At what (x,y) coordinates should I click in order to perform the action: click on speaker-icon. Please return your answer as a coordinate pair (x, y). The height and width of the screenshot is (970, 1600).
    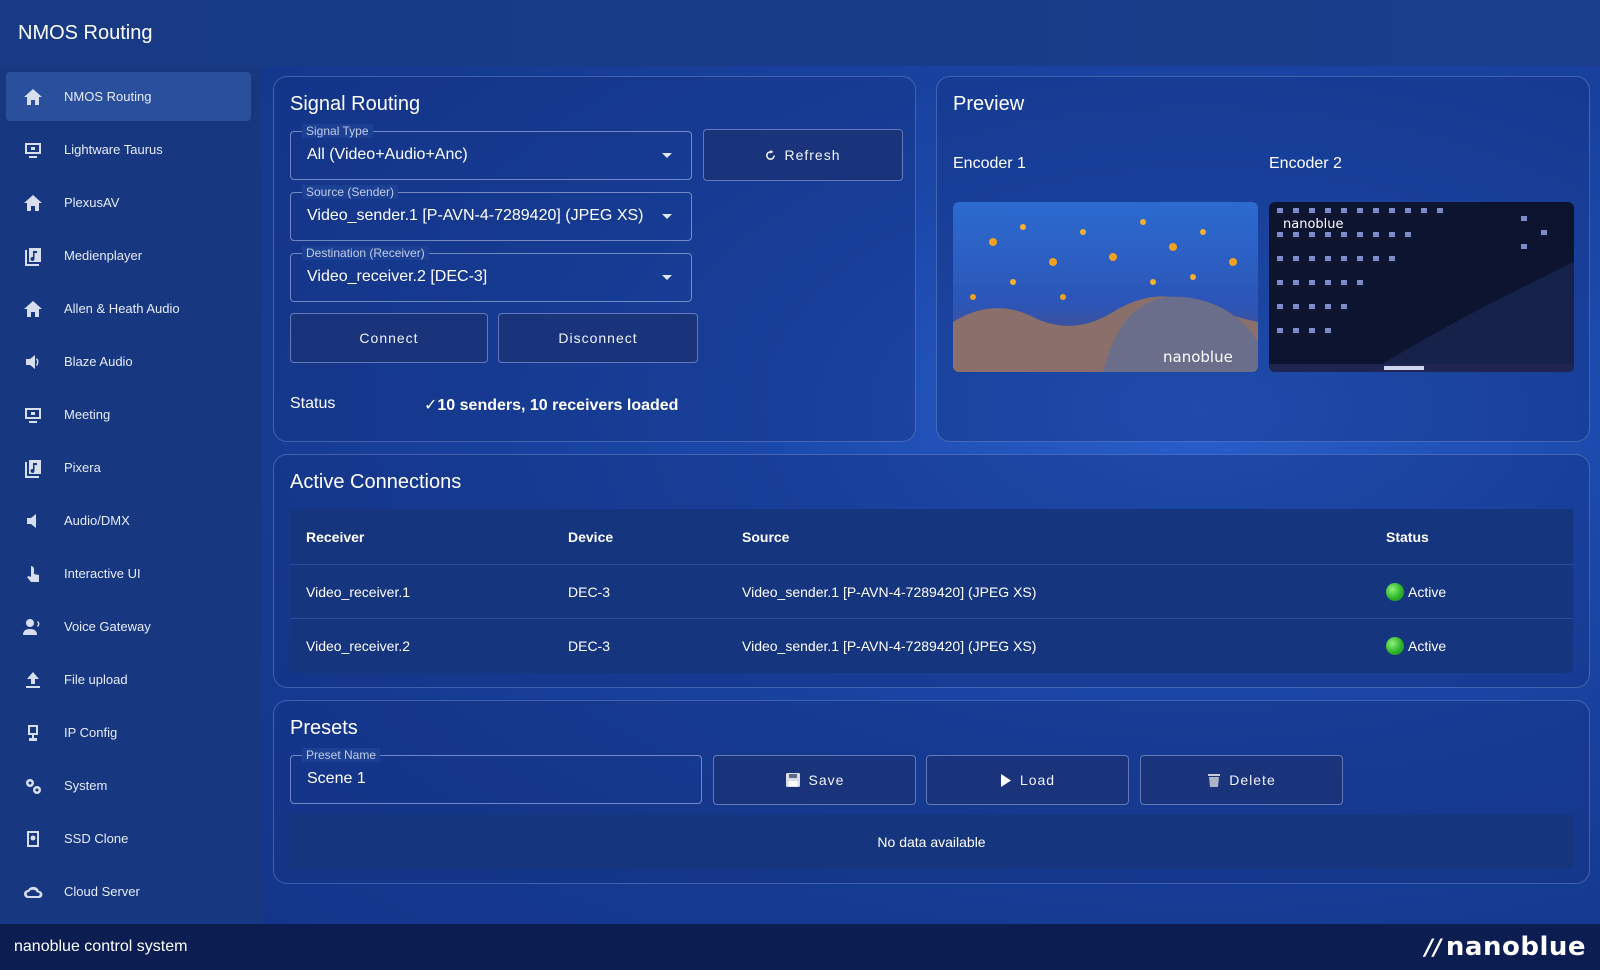
    Looking at the image, I should click on (33, 521).